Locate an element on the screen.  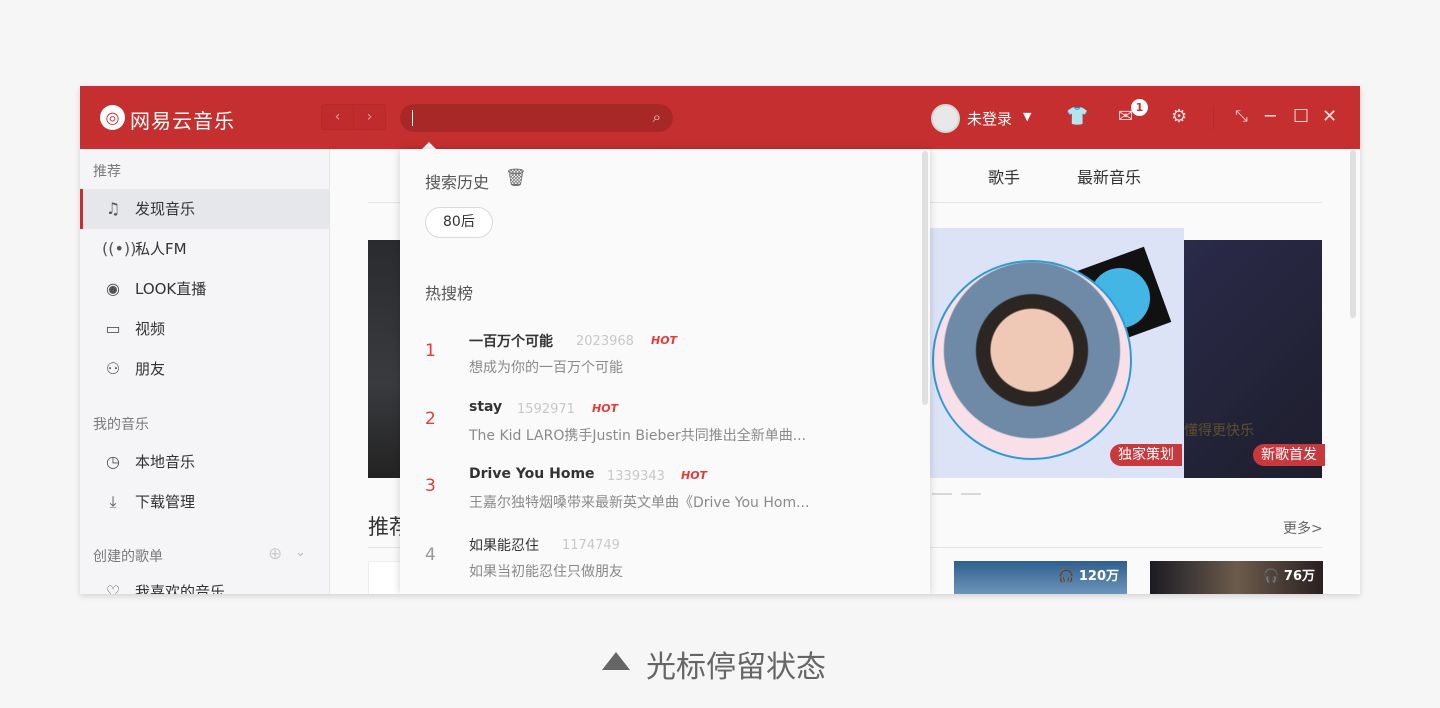
login-link: 未登录 is located at coordinates (989, 118).